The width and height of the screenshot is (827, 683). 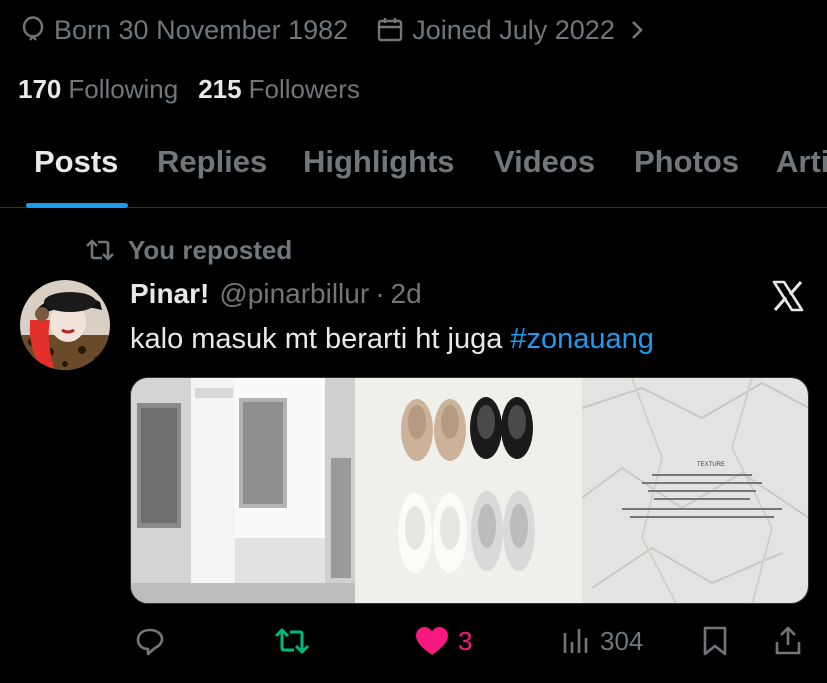 I want to click on media-storefront-image, so click(x=243, y=490).